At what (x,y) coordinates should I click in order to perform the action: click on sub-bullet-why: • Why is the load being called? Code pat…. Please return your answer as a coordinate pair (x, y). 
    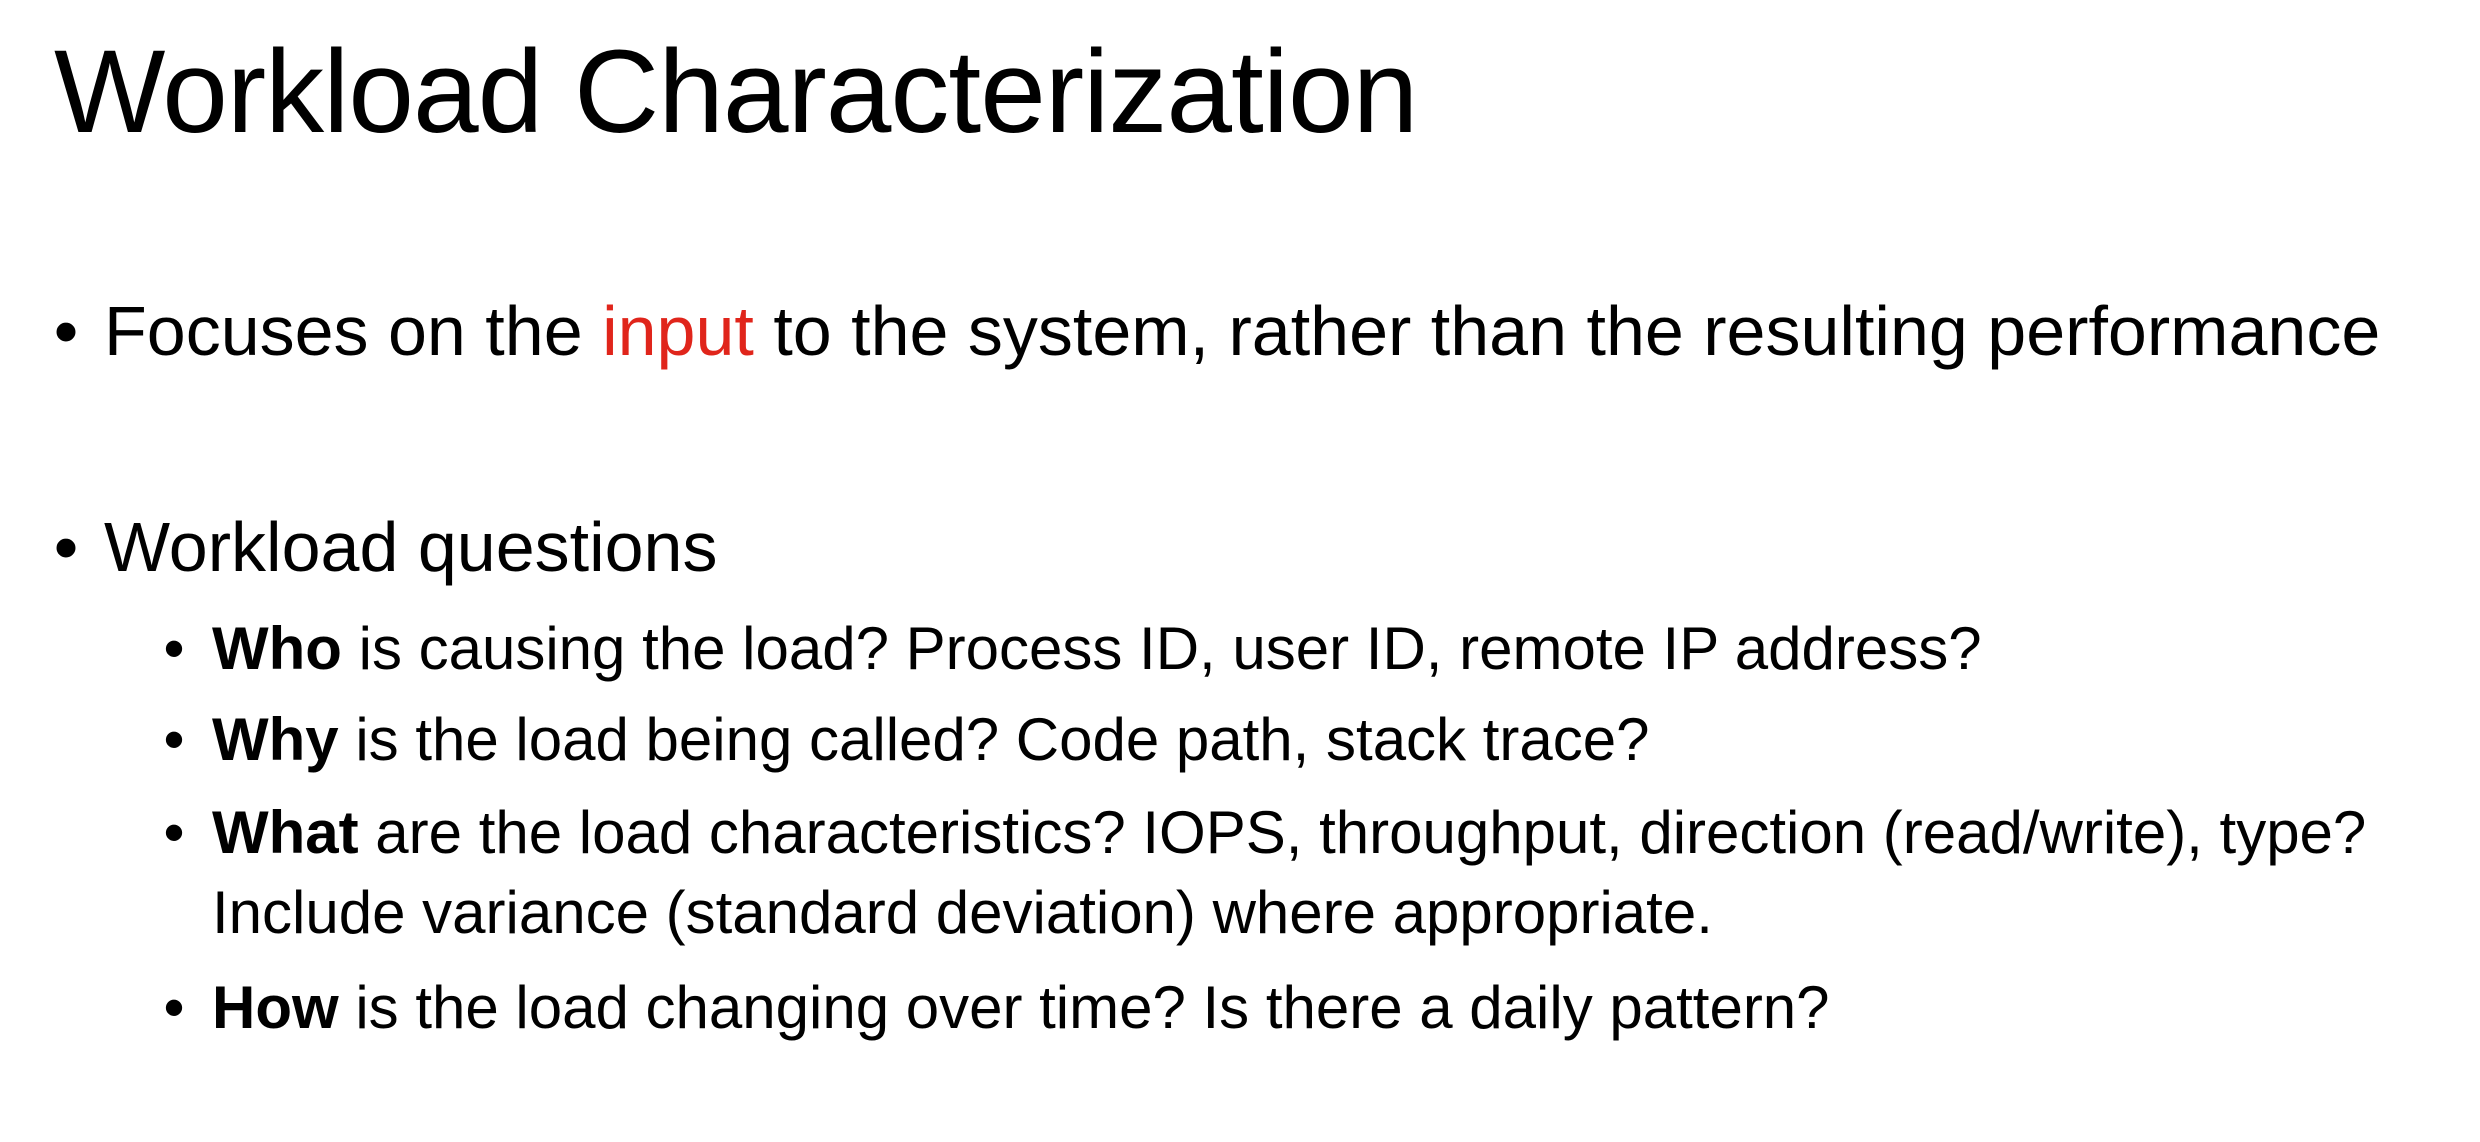
    Looking at the image, I should click on (1307, 740).